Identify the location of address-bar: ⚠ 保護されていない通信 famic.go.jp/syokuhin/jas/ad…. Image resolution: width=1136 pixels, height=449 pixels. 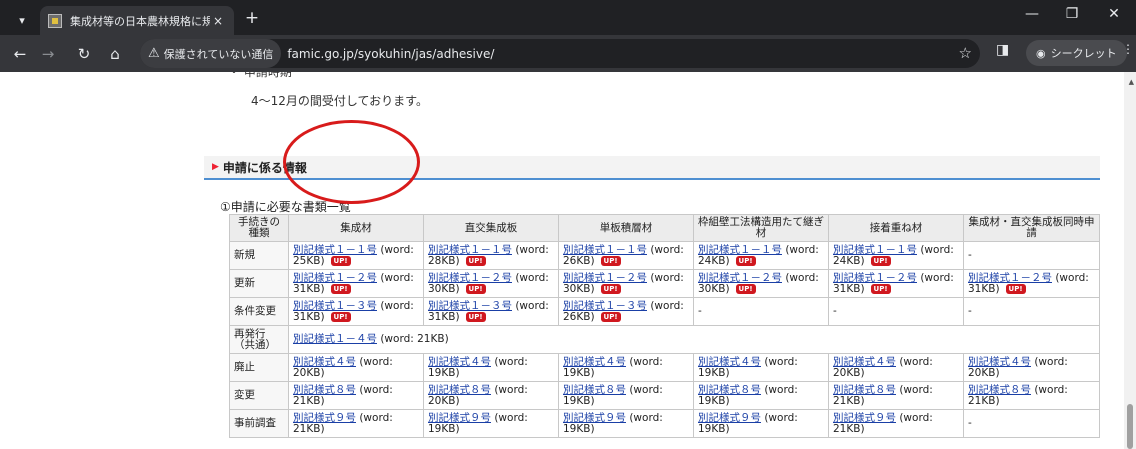
(560, 53).